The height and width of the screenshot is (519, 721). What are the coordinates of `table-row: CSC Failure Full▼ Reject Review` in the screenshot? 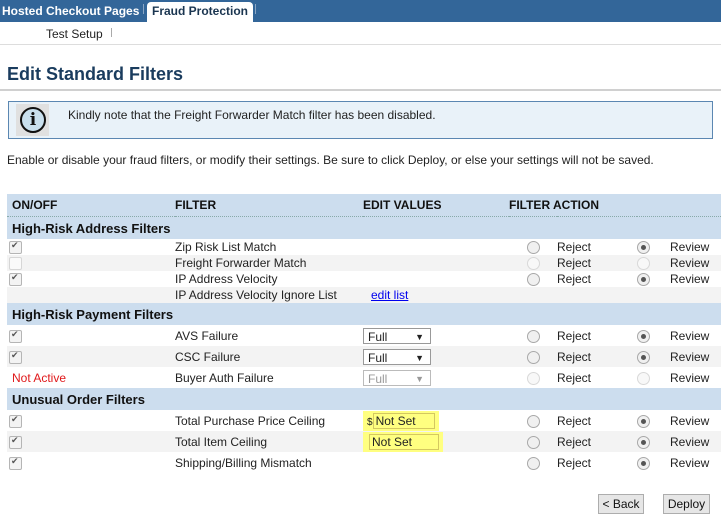 It's located at (364, 356).